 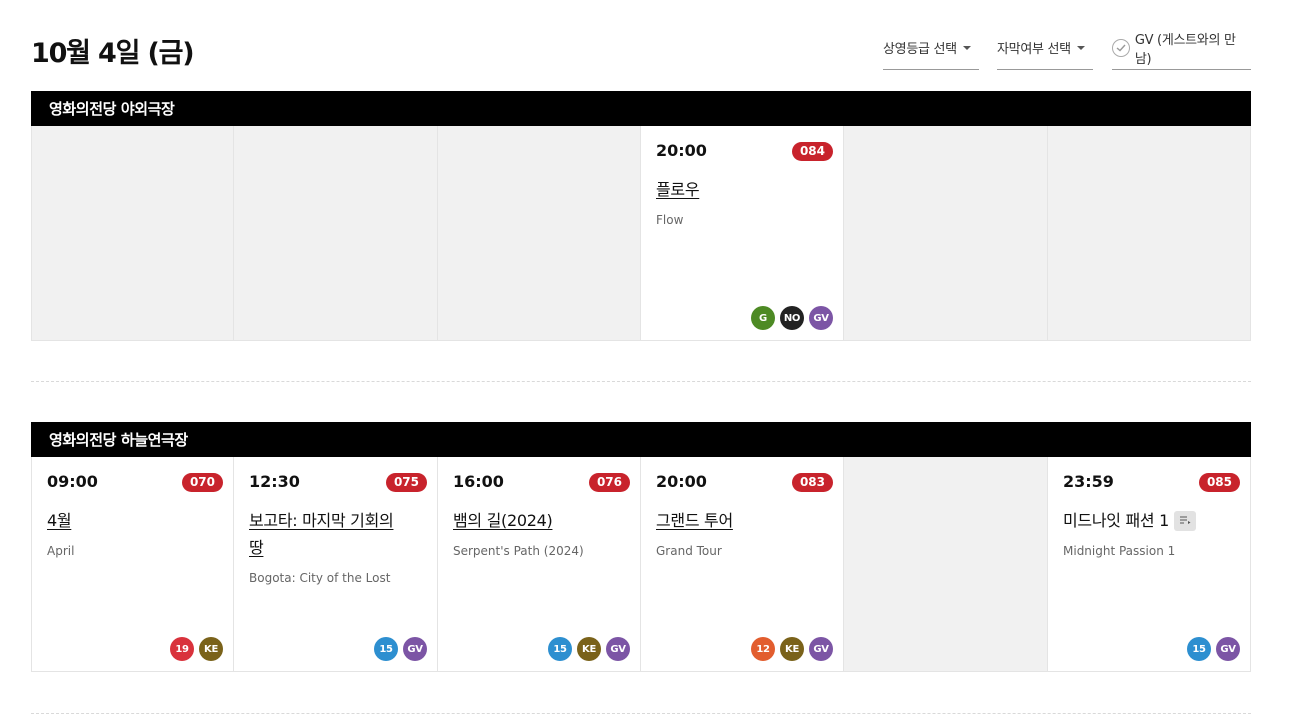 I want to click on filter-bar: 상영등급 선택 자막여부 선택 GV (게스트와의 만남), so click(x=1067, y=52).